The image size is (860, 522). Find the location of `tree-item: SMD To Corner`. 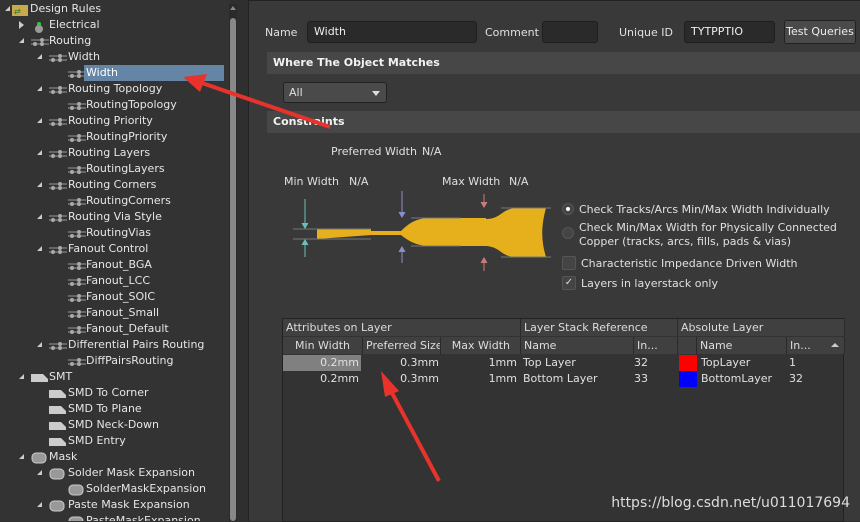

tree-item: SMD To Corner is located at coordinates (115, 393).